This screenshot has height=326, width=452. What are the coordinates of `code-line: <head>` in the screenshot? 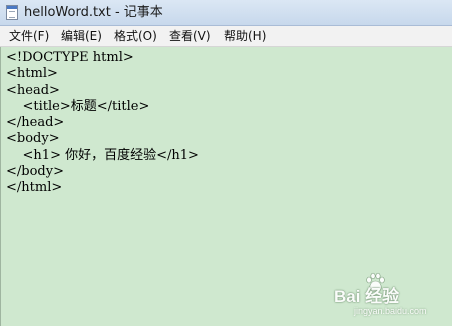 It's located at (33, 90).